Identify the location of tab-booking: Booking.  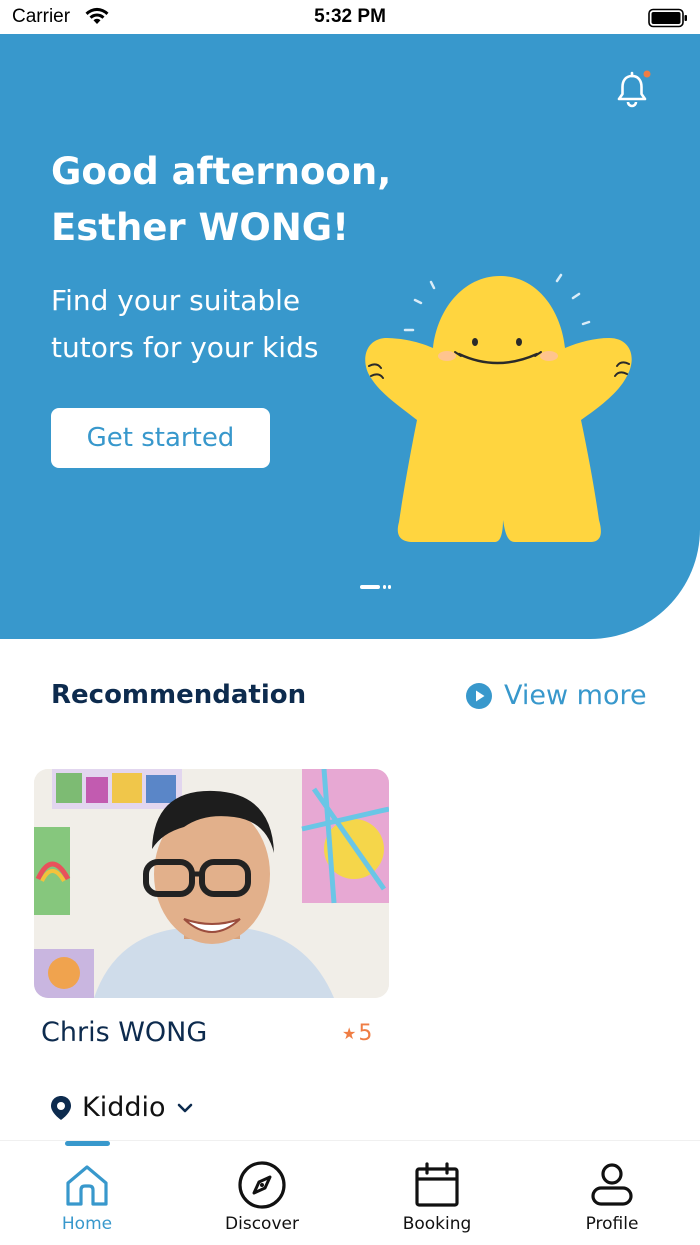
(437, 1197).